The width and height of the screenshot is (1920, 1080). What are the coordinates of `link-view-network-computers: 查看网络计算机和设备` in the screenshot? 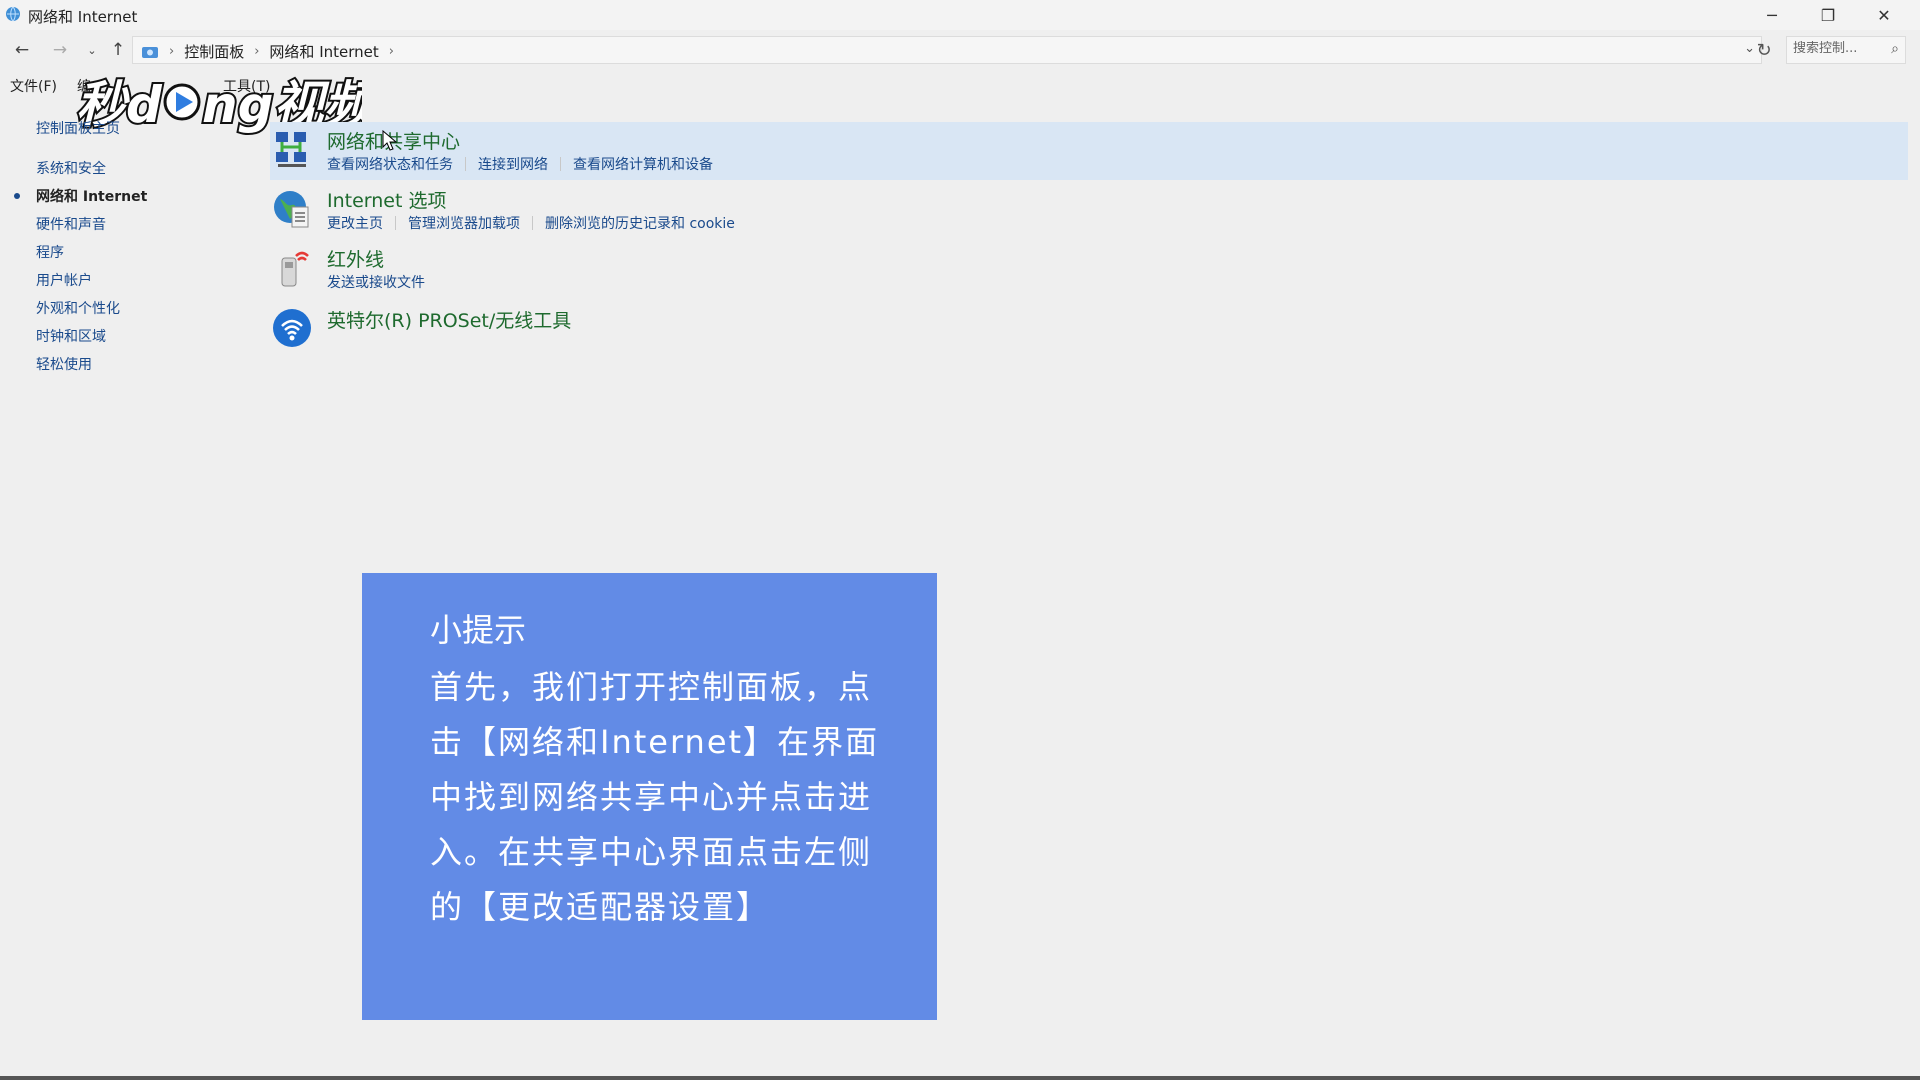 It's located at (643, 164).